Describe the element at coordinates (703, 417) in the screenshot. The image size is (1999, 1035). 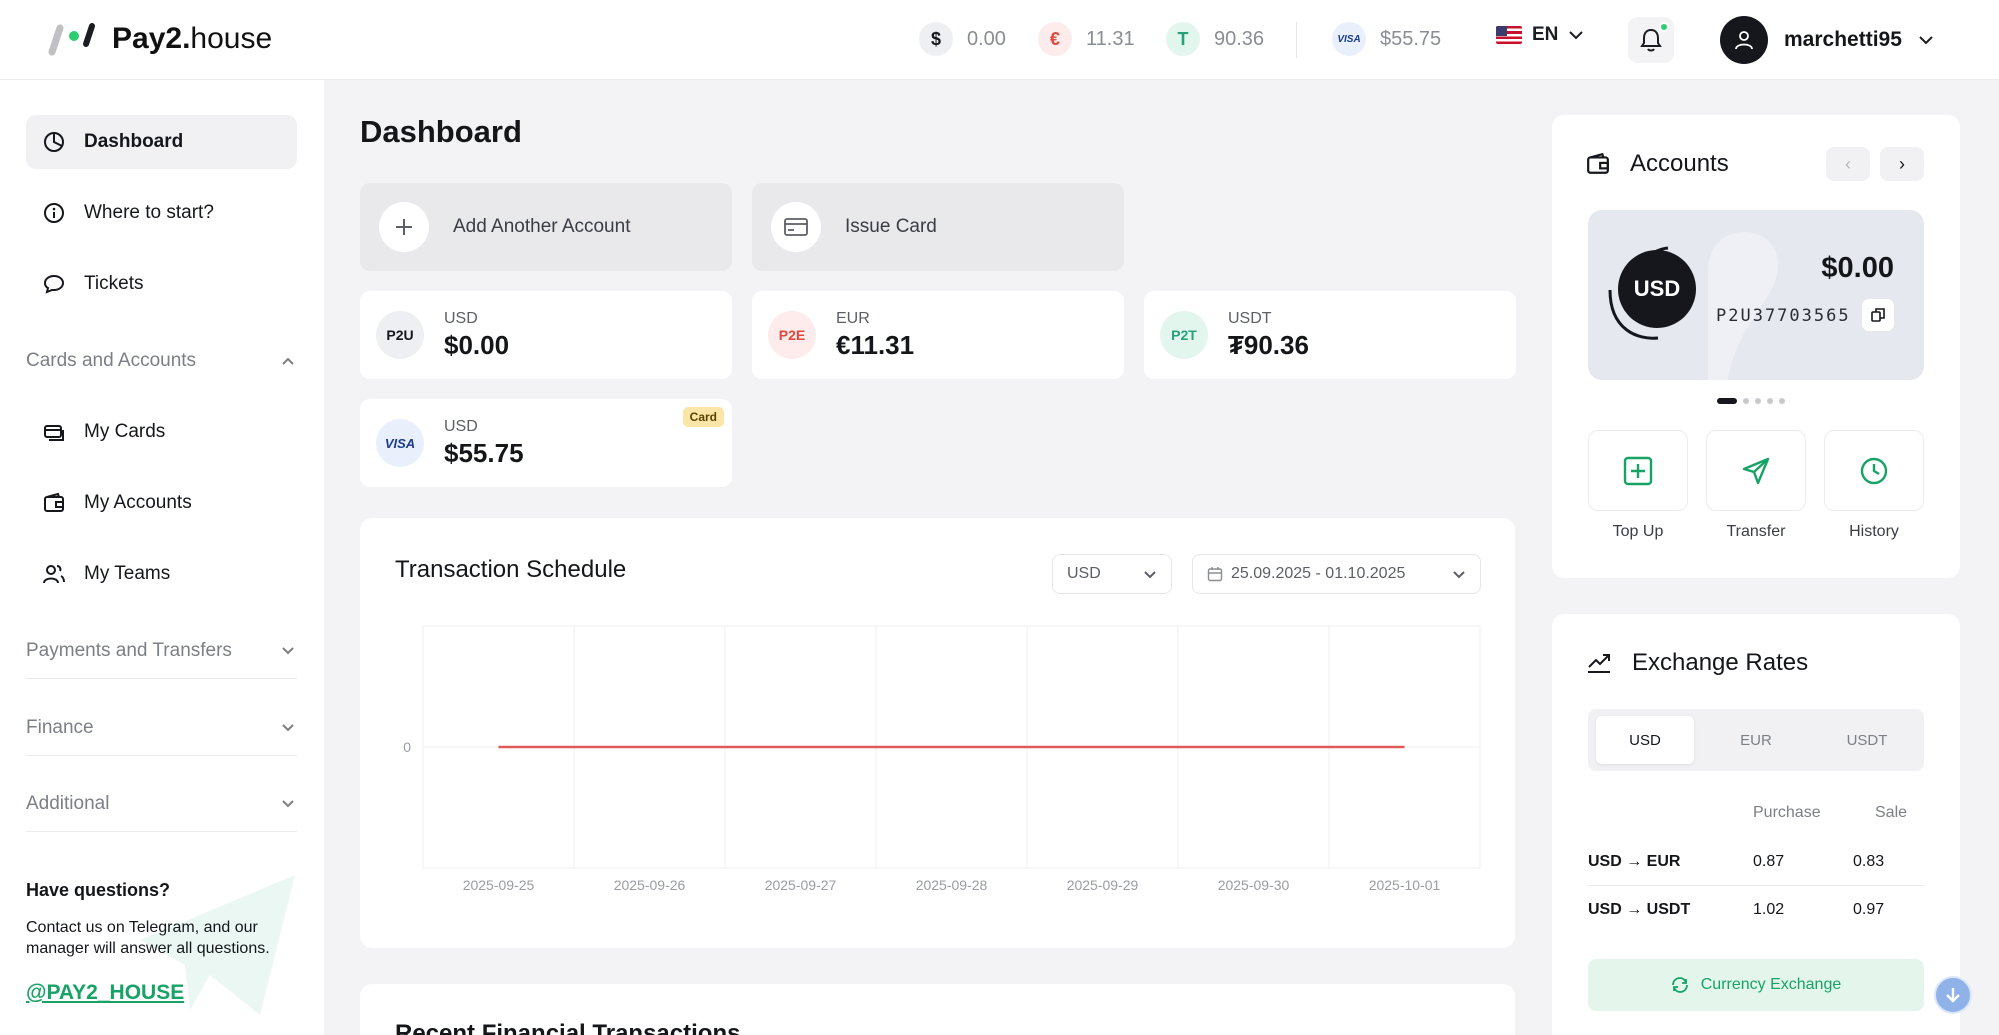
I see `card-badge: Card` at that location.